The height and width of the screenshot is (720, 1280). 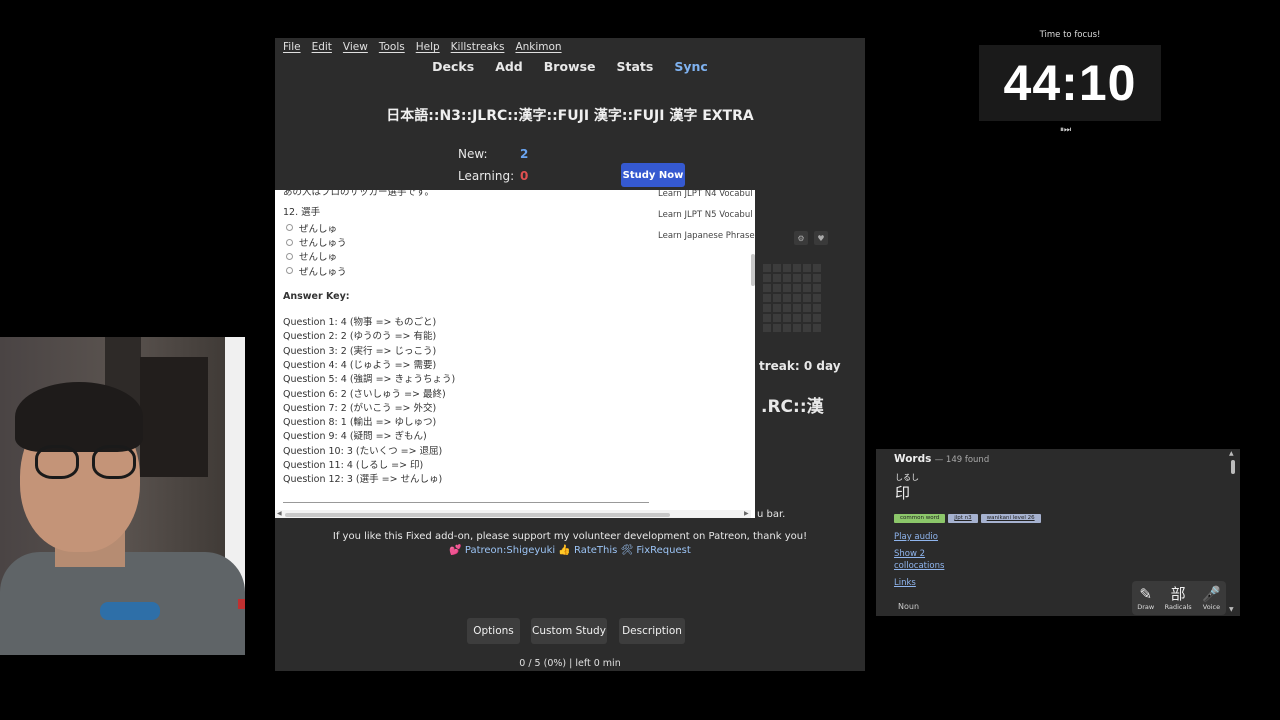 What do you see at coordinates (322, 47) in the screenshot?
I see `menu-edit: Edit` at bounding box center [322, 47].